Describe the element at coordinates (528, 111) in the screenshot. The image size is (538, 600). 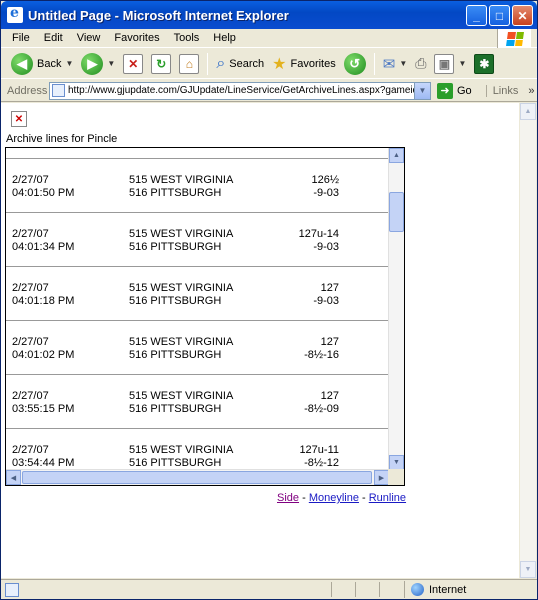
I see `page-scroll-up-icon: ▲` at that location.